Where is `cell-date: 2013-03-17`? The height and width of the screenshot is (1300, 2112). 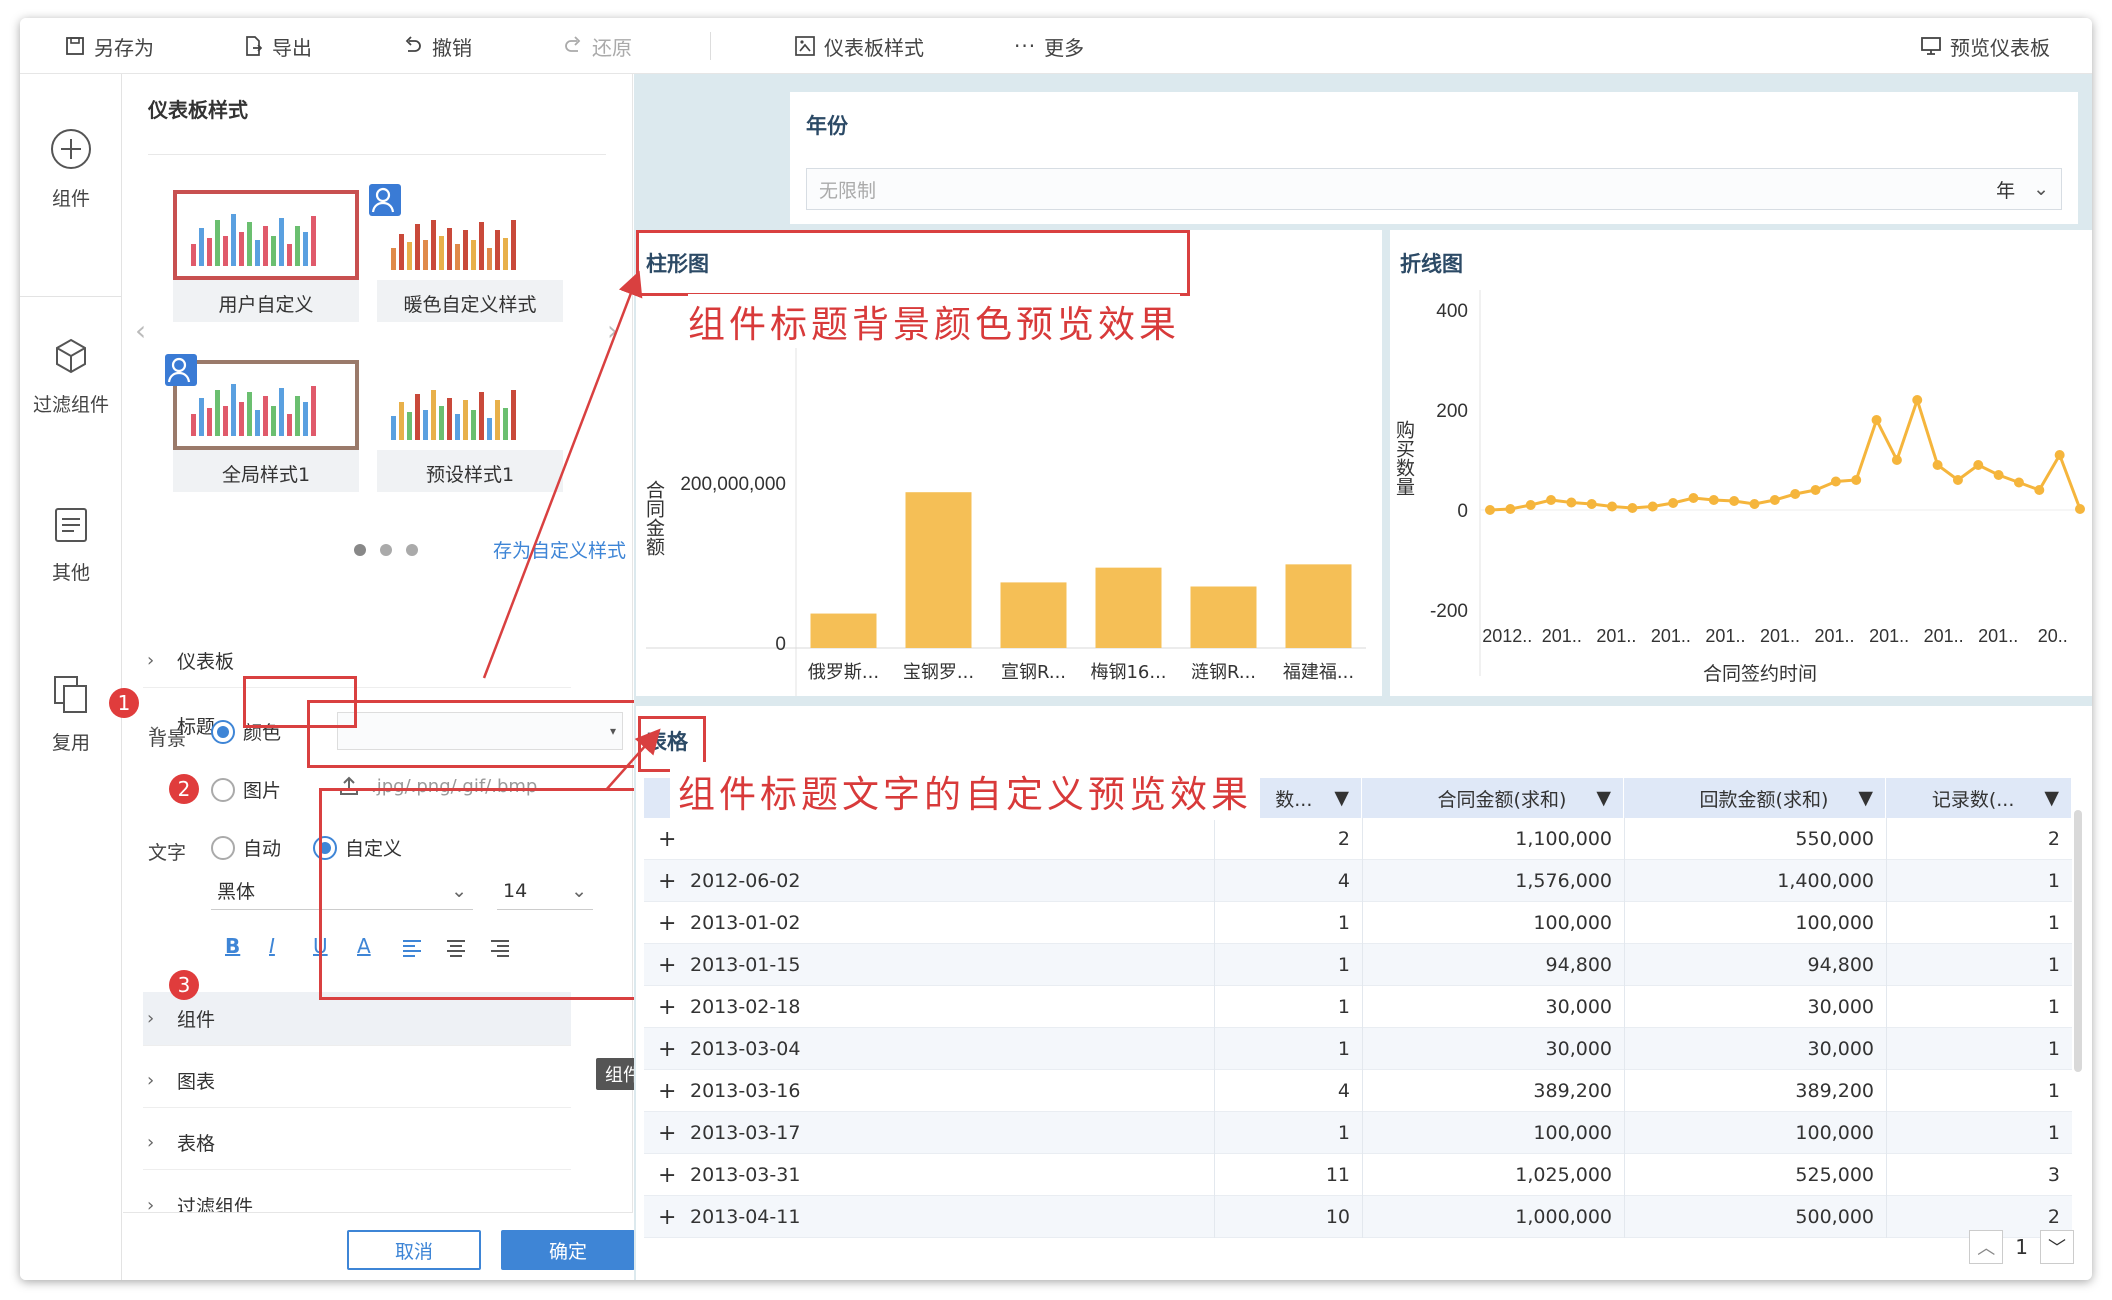
cell-date: 2013-03-17 is located at coordinates (745, 1133).